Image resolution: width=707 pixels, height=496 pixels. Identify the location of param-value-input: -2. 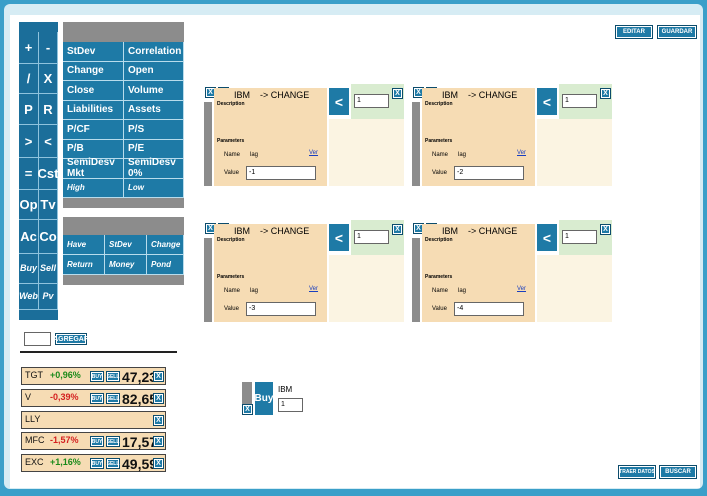
(489, 173).